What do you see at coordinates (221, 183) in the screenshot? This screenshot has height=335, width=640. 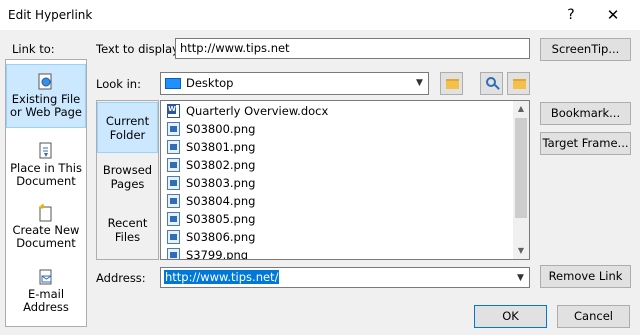 I see `file-name: S03803.png` at bounding box center [221, 183].